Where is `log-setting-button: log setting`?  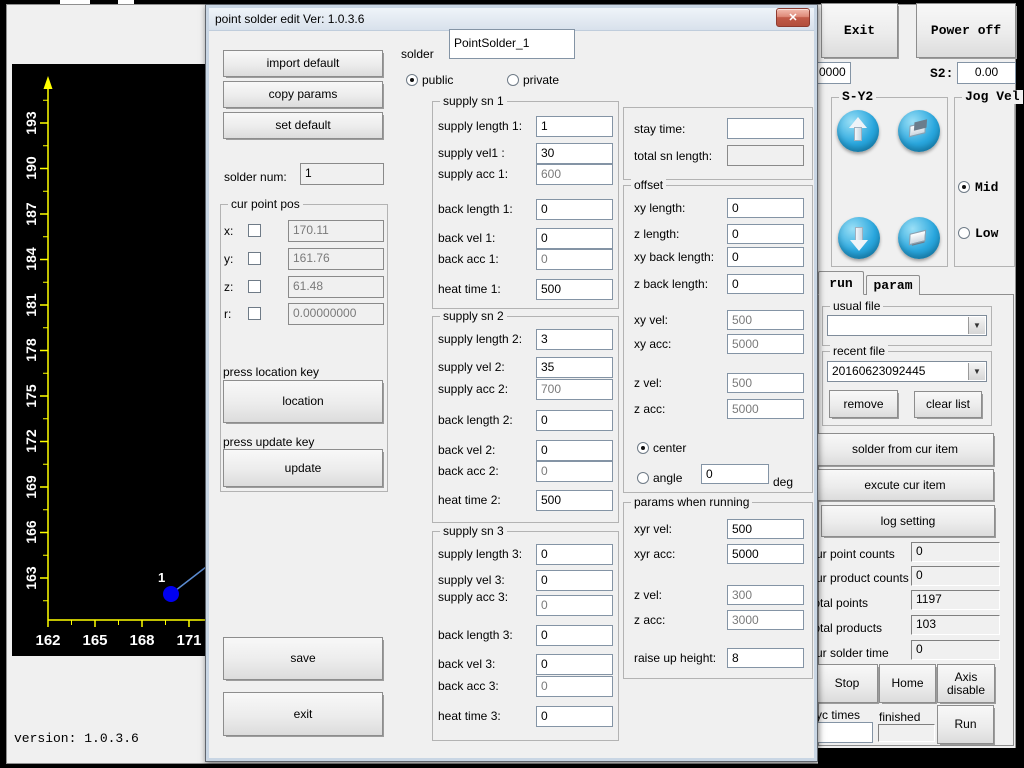 log-setting-button: log setting is located at coordinates (908, 521).